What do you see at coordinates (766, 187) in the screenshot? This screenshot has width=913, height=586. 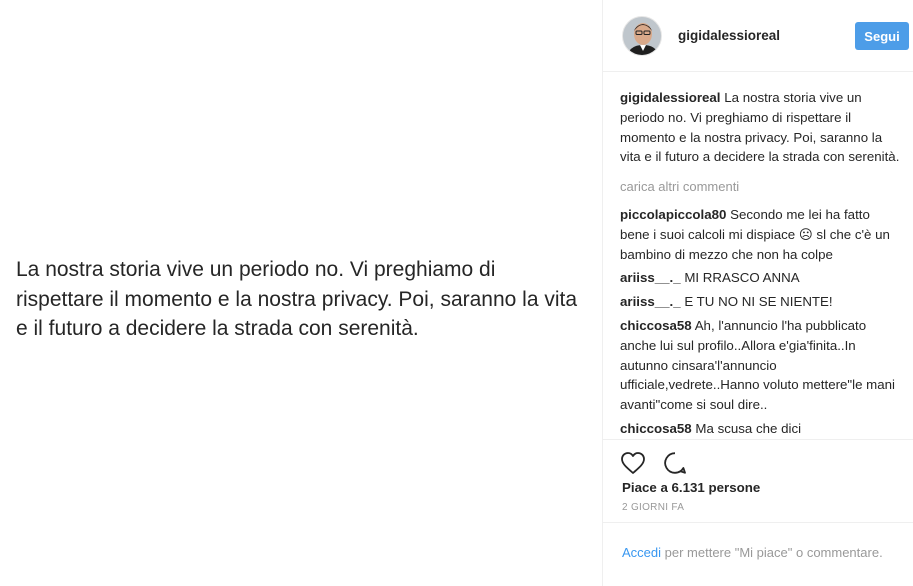 I see `load-more-comments-link: carica altri commenti` at bounding box center [766, 187].